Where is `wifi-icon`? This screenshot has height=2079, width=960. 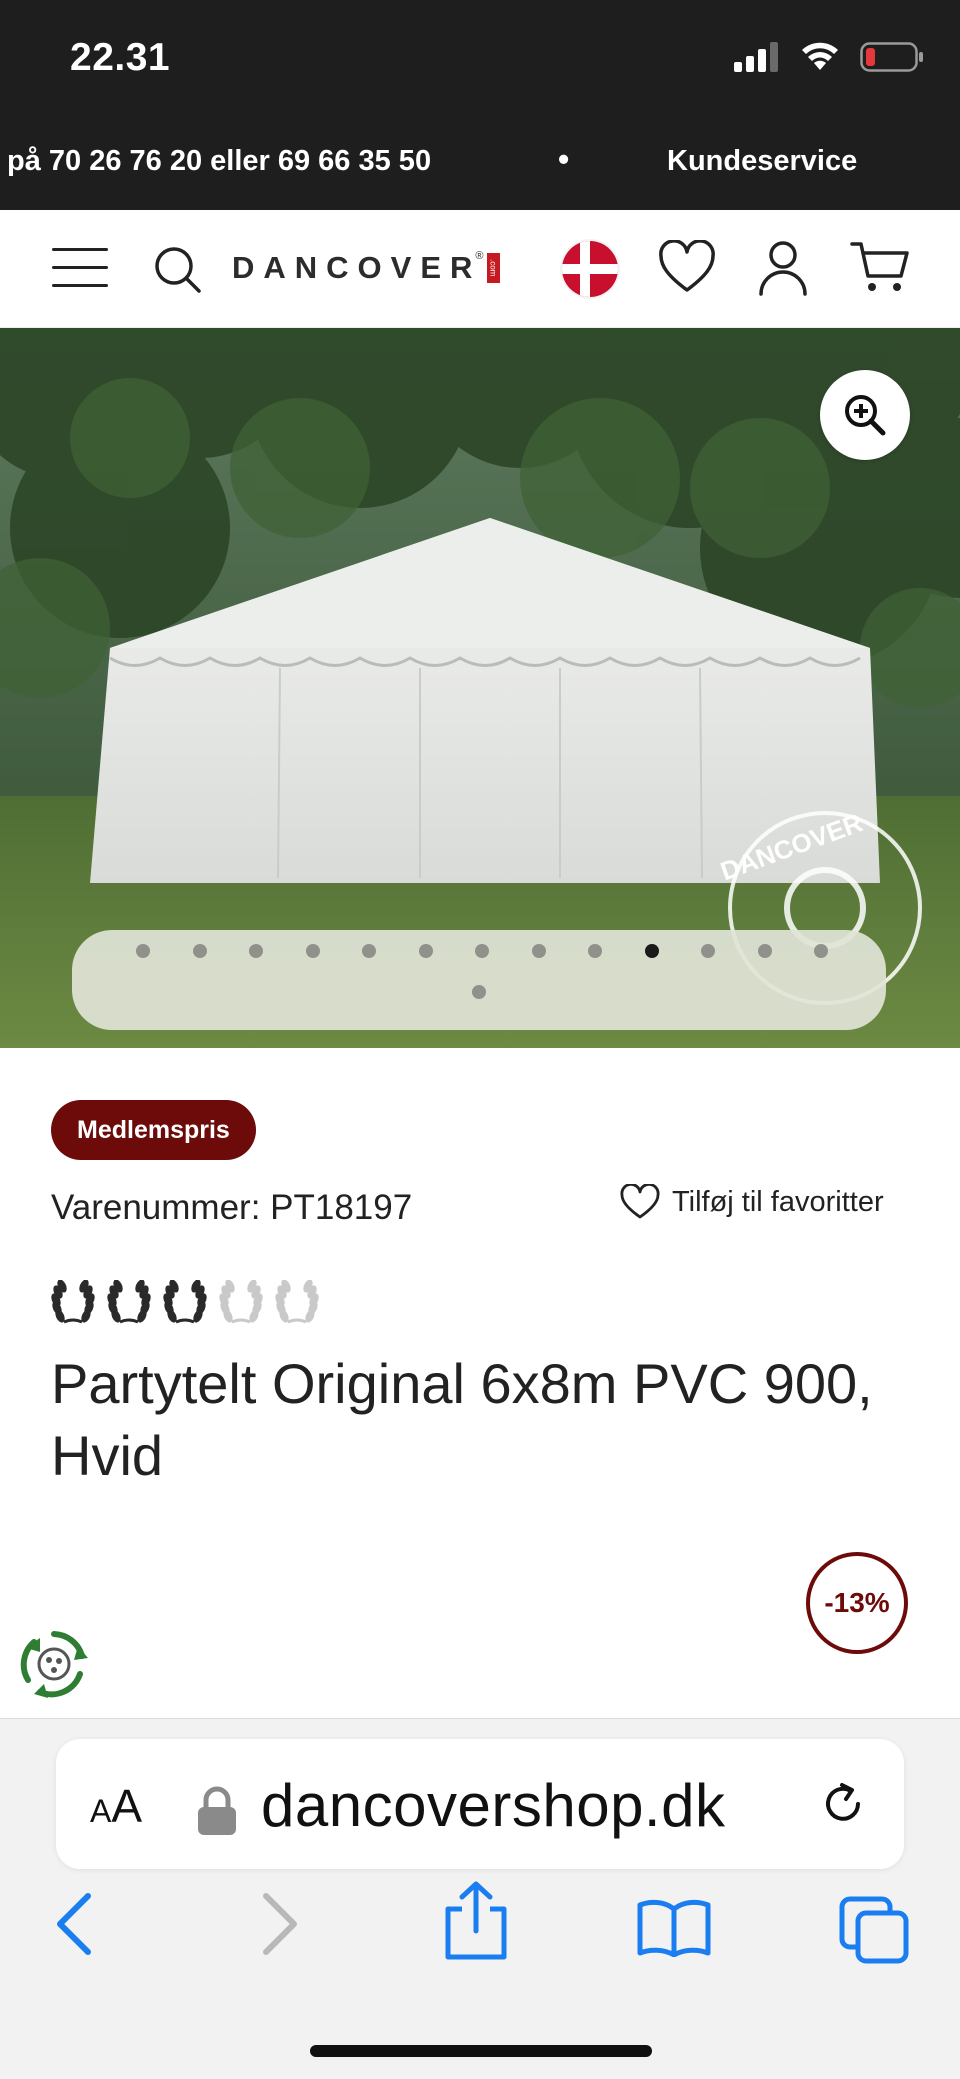 wifi-icon is located at coordinates (820, 56).